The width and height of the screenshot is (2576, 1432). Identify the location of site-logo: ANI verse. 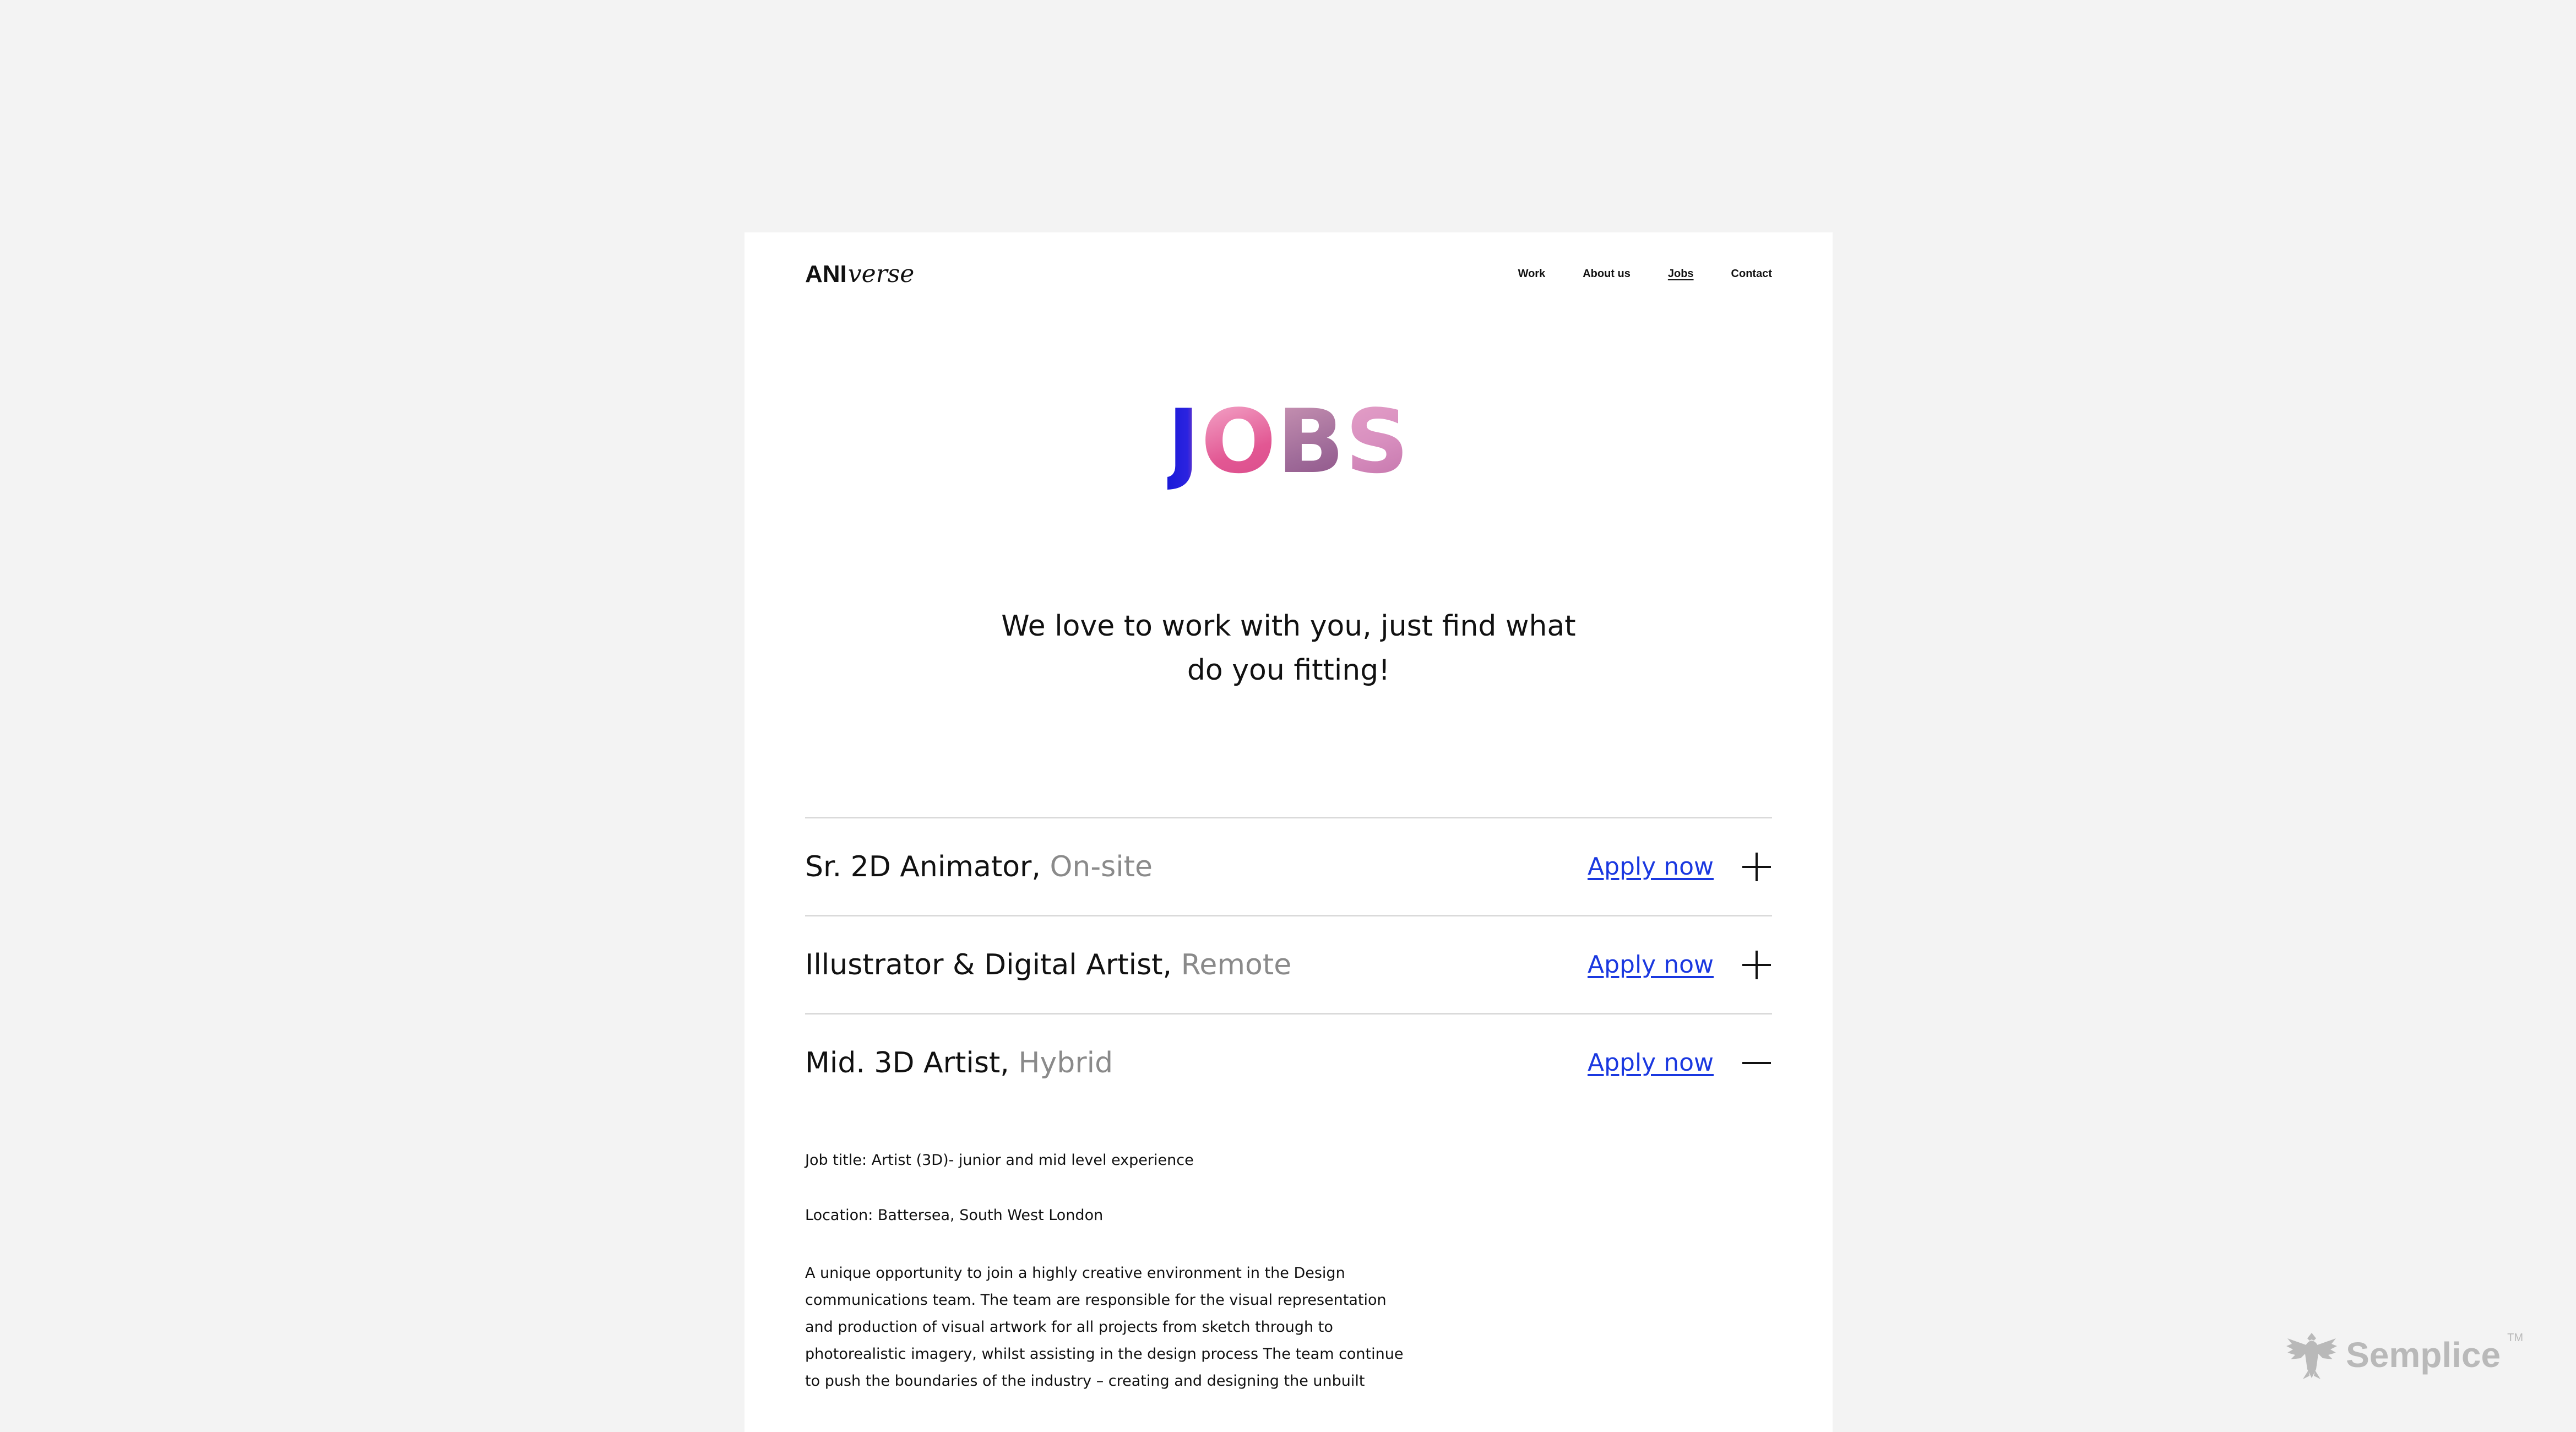
(860, 274).